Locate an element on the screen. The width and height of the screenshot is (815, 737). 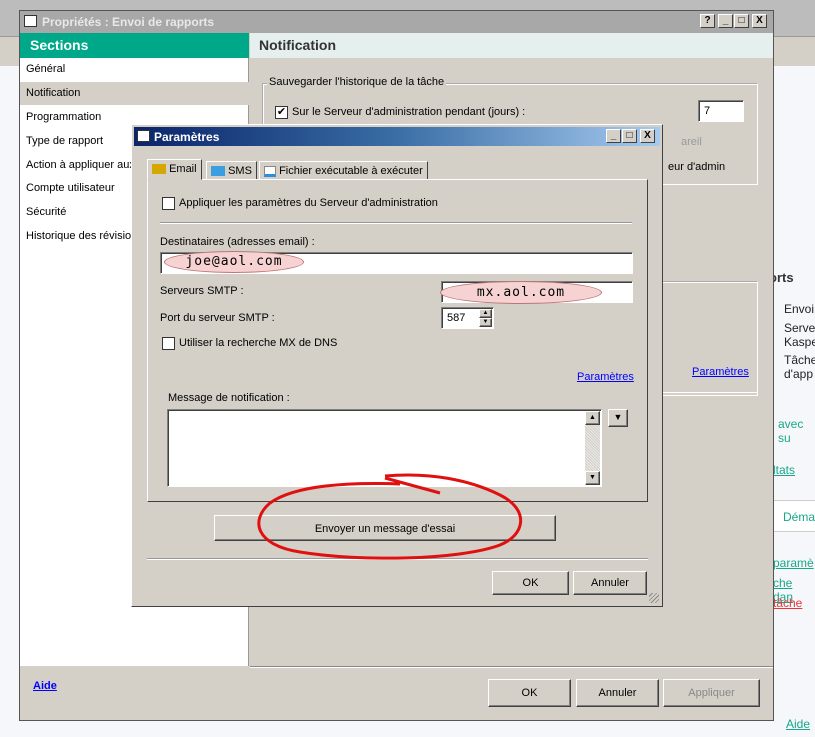
red-annotation-circle is located at coordinates (390, 516).